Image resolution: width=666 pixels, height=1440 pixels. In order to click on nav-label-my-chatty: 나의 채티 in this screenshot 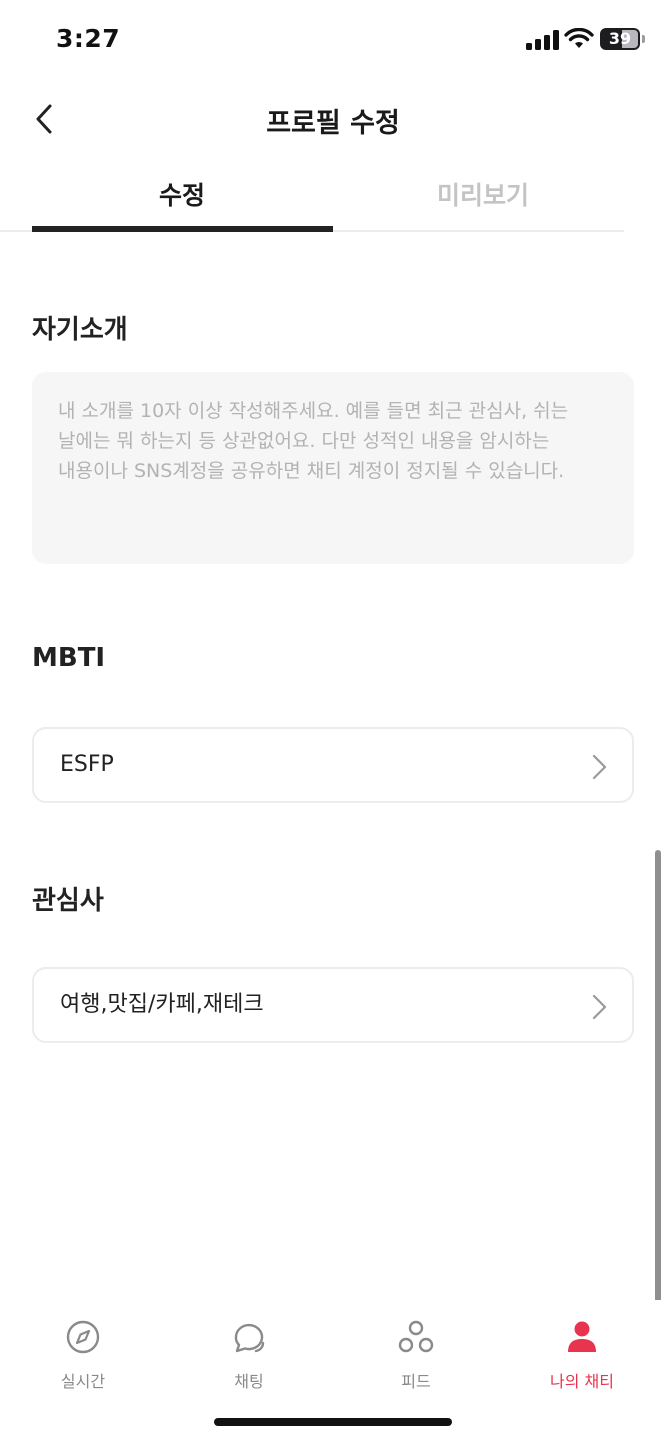, I will do `click(582, 1381)`.